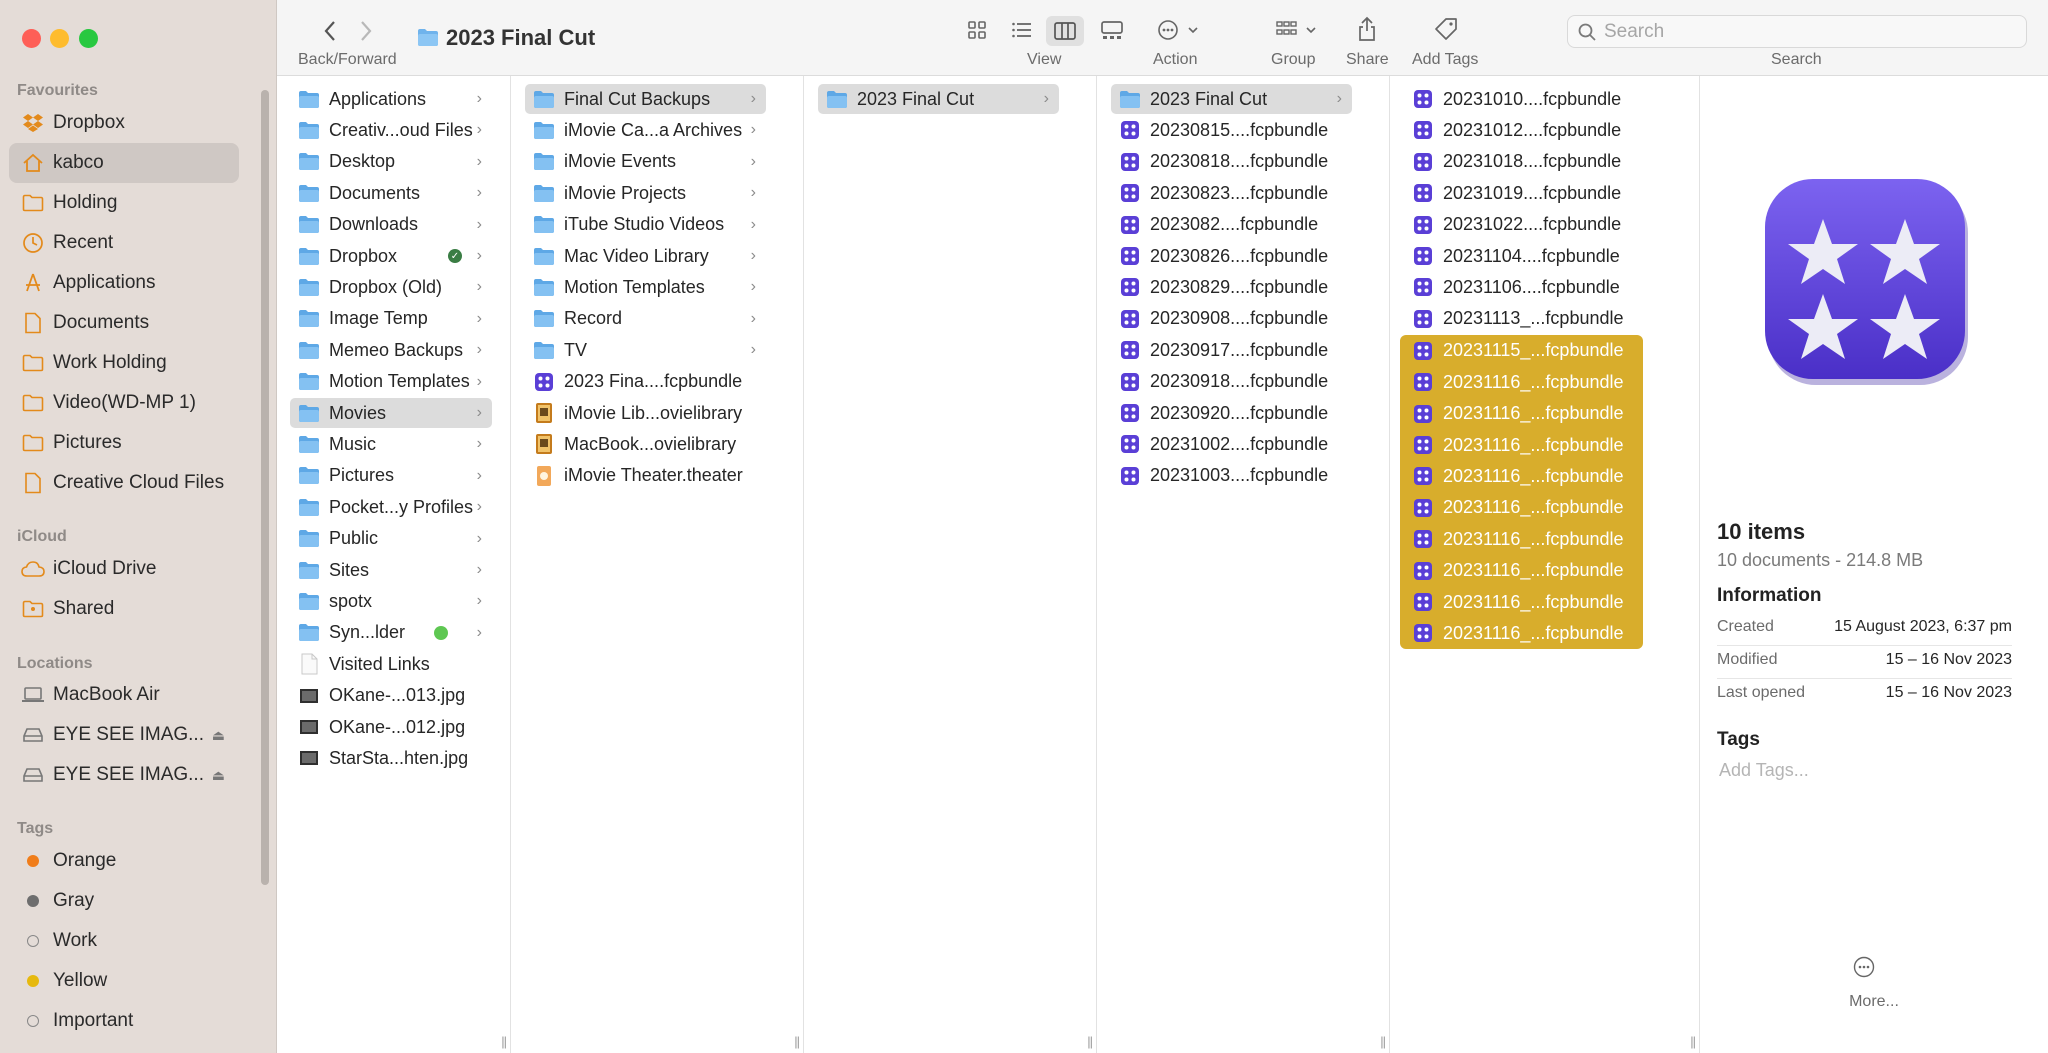 This screenshot has width=2048, height=1053. I want to click on sidebar-item: Video(WD-MP 1), so click(124, 403).